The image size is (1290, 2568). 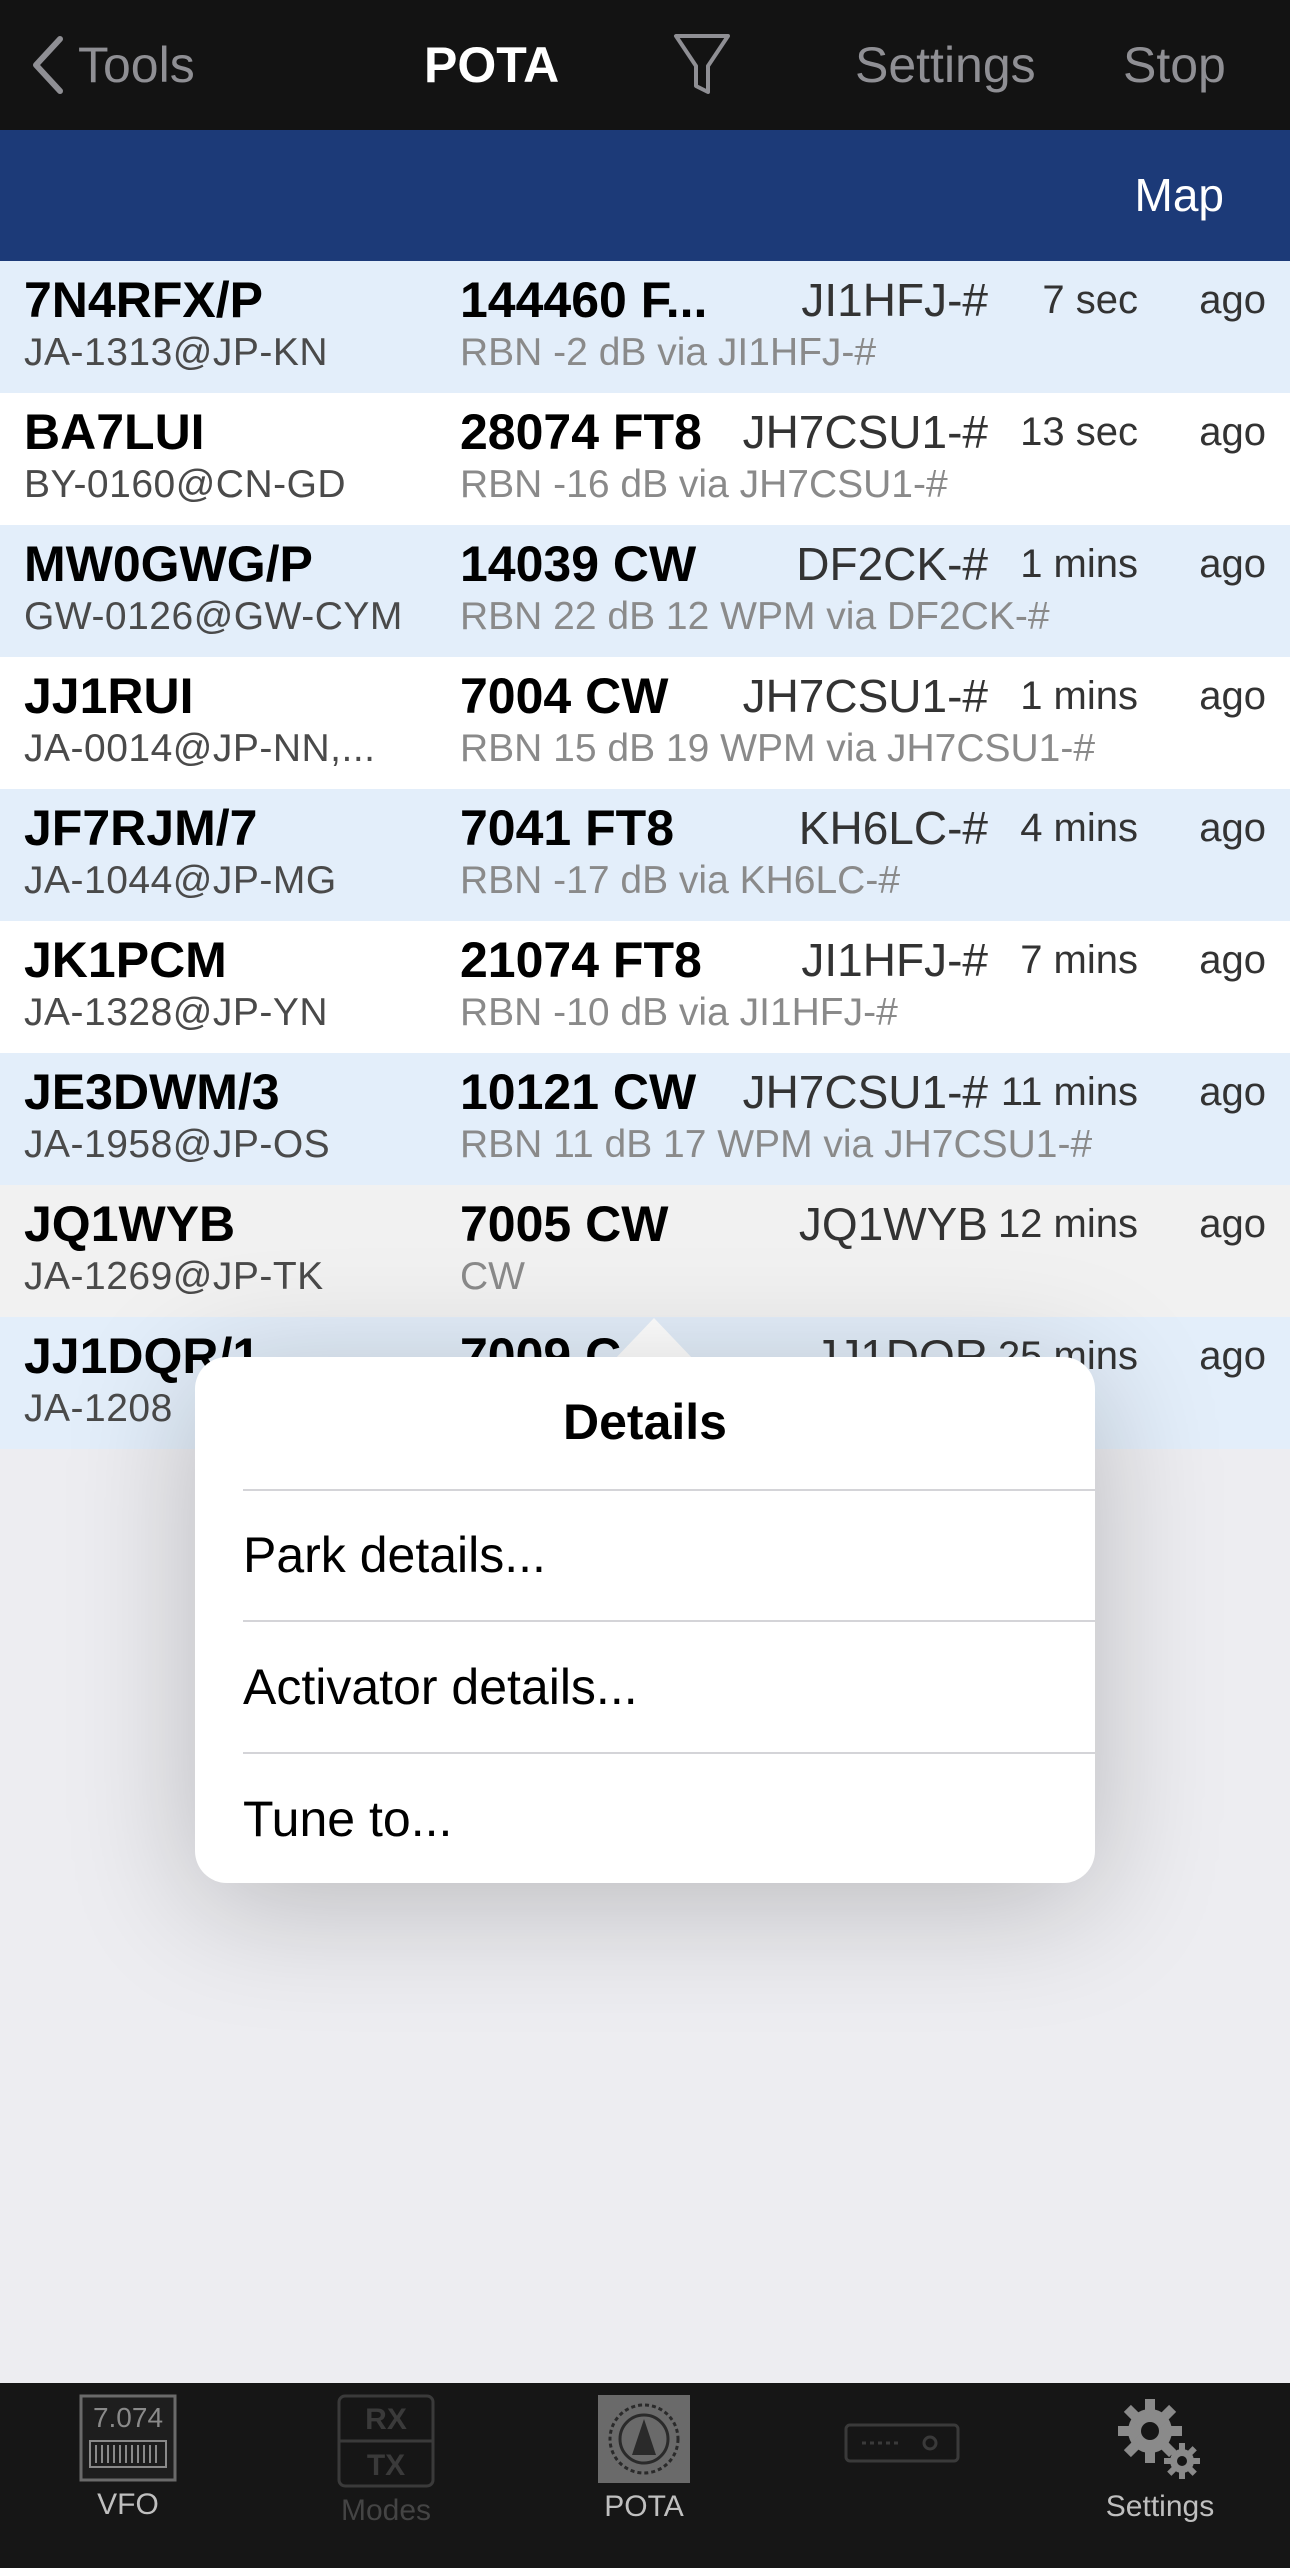 What do you see at coordinates (176, 352) in the screenshot?
I see `park-reference: JA-1313@JP-KN` at bounding box center [176, 352].